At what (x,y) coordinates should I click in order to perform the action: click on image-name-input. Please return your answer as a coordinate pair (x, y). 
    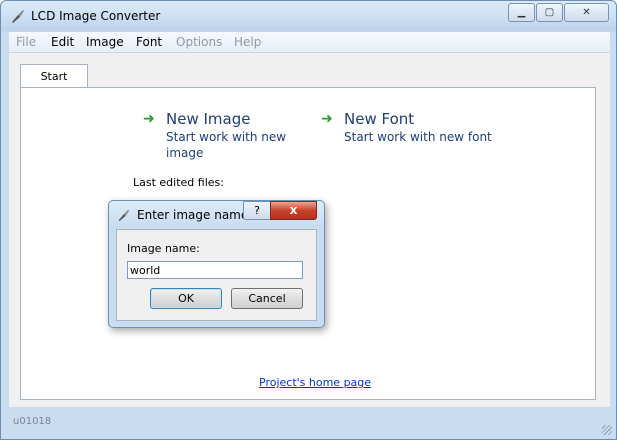
    Looking at the image, I should click on (215, 270).